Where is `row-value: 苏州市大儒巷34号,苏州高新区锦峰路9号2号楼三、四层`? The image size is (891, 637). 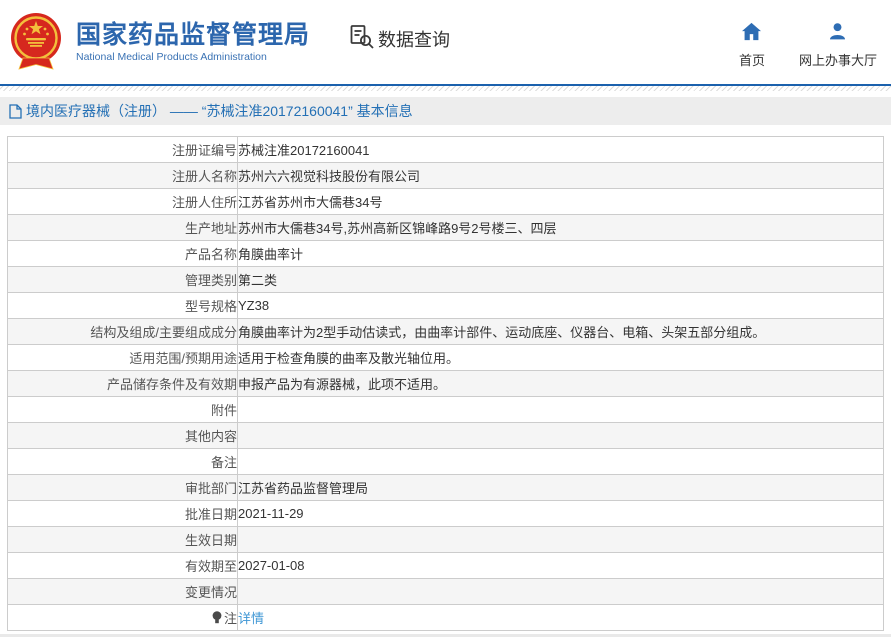 row-value: 苏州市大儒巷34号,苏州高新区锦峰路9号2号楼三、四层 is located at coordinates (560, 227).